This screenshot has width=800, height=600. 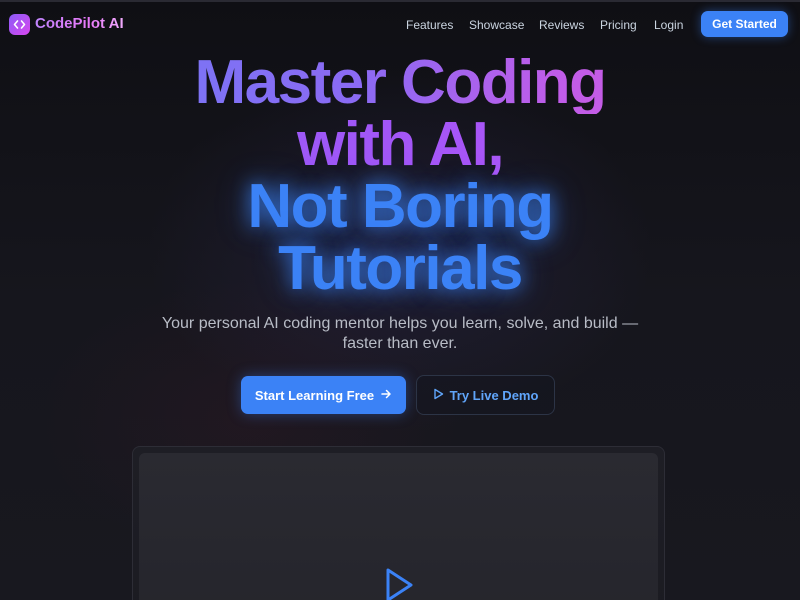 I want to click on nav-link-reviews: Reviews, so click(x=561, y=25).